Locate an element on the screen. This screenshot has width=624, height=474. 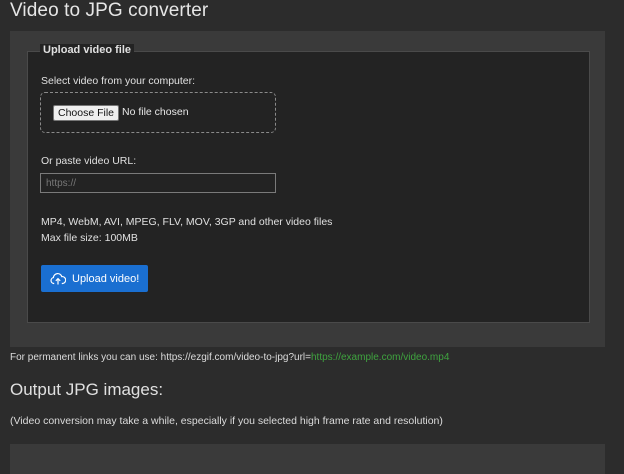
cloud-upload-icon is located at coordinates (58, 278).